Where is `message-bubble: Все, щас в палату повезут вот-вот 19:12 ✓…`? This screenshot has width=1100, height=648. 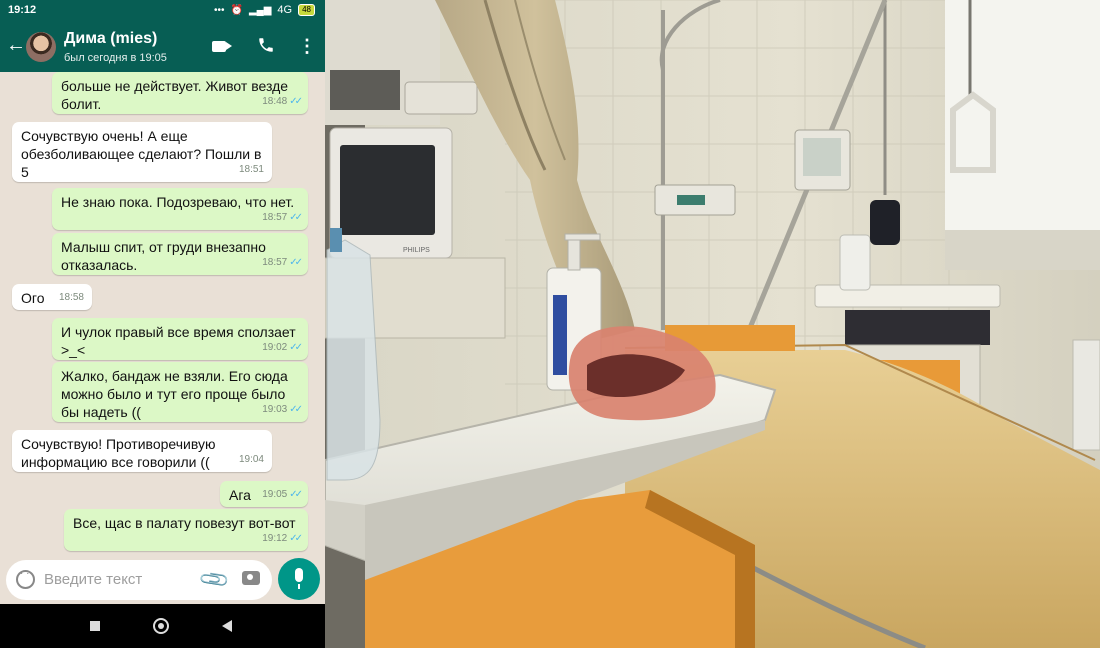 message-bubble: Все, щас в палату повезут вот-вот 19:12 ✓… is located at coordinates (186, 530).